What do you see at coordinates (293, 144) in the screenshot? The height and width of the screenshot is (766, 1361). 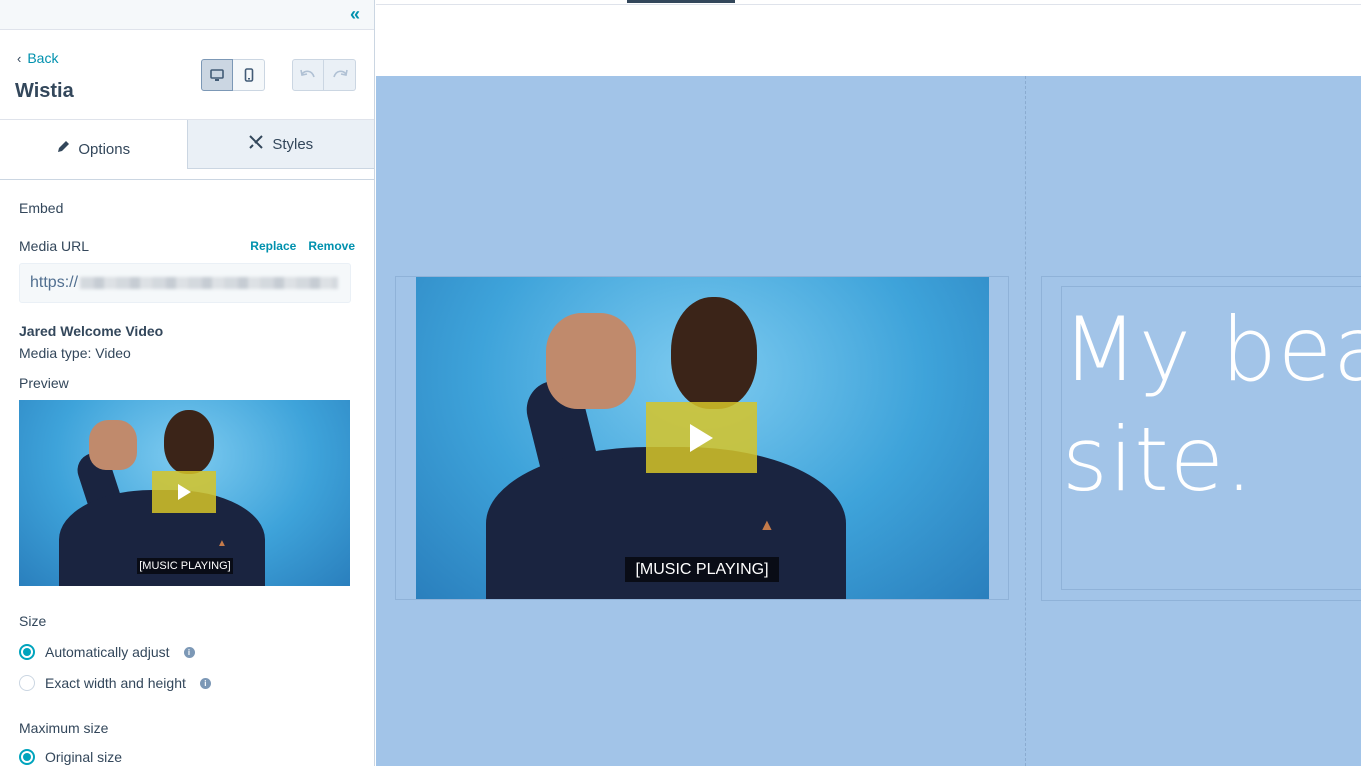 I see `tab-styles-label: Styles` at bounding box center [293, 144].